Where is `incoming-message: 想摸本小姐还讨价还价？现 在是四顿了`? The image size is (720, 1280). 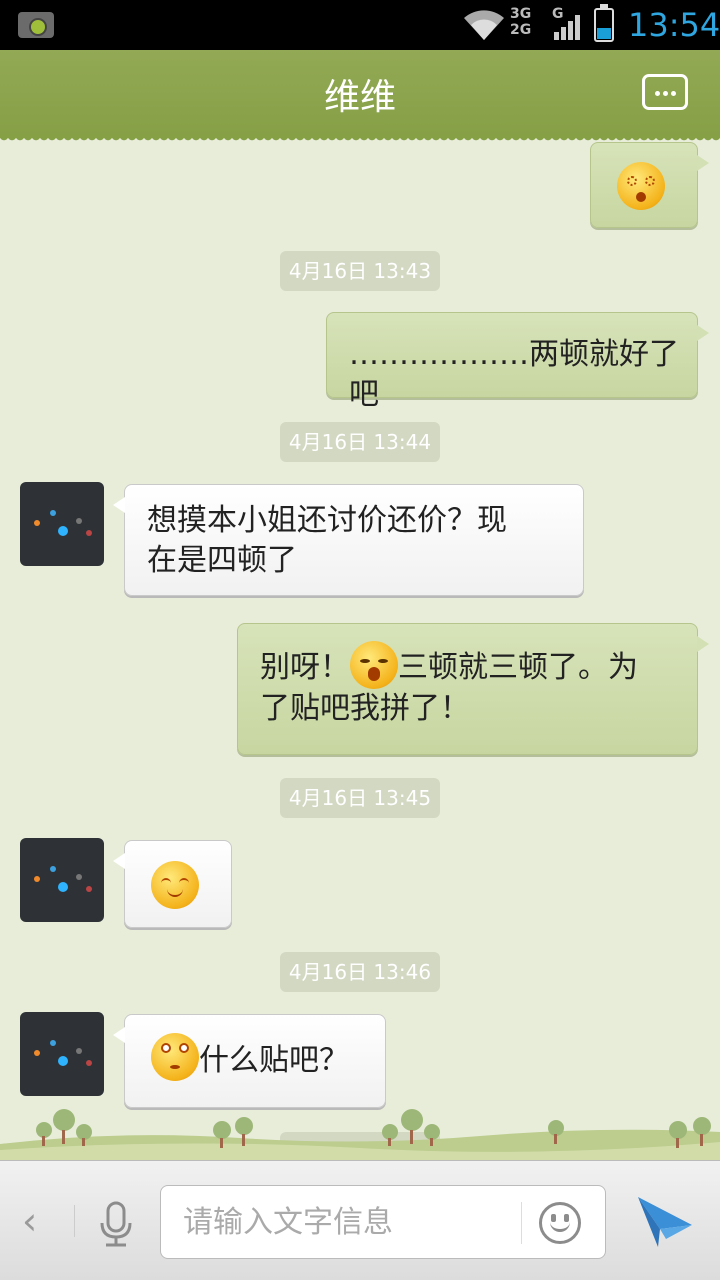
incoming-message: 想摸本小姐还讨价还价？现 在是四顿了 is located at coordinates (348, 540).